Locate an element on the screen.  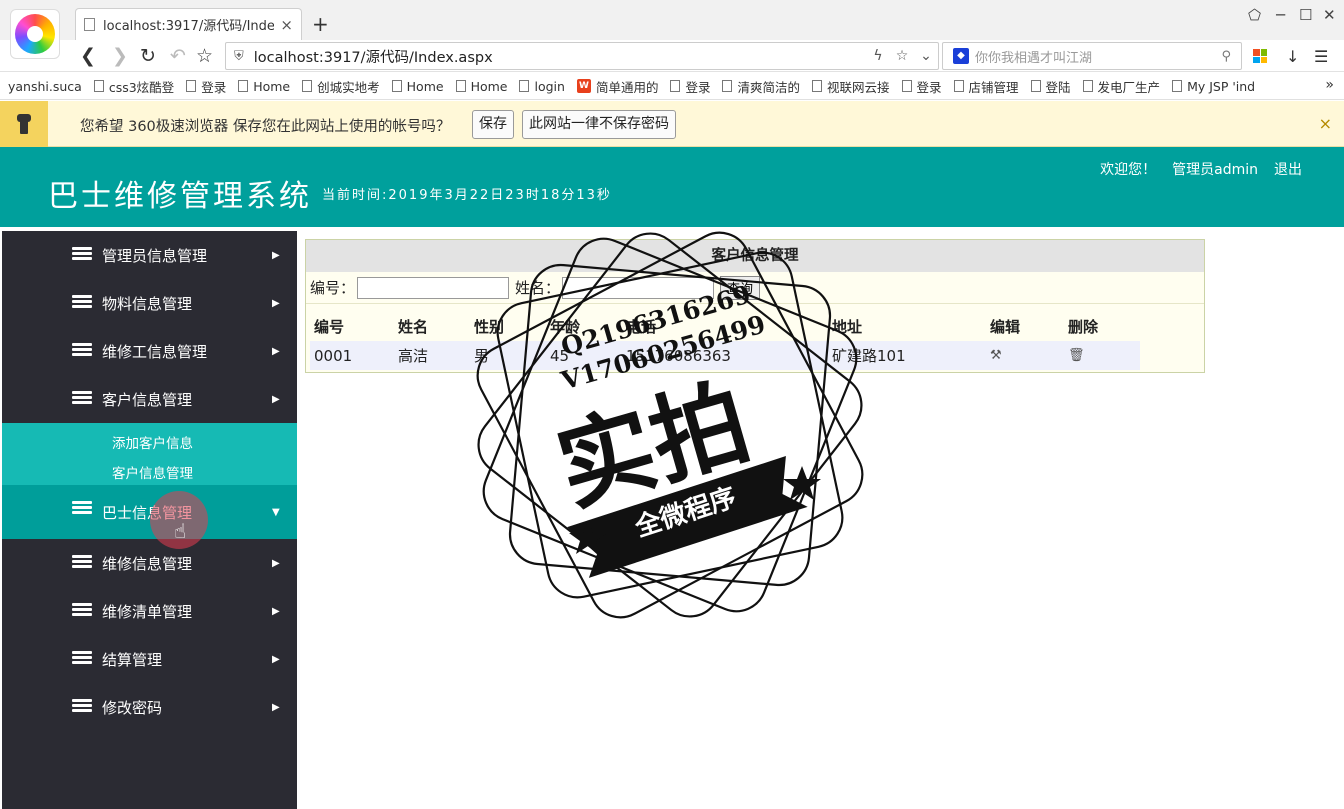
close-bar-icon: × is located at coordinates (1325, 123).